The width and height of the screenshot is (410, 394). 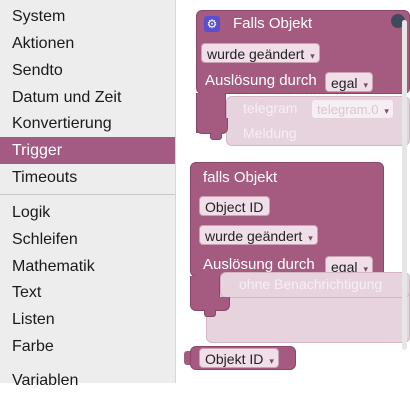 I want to click on message-label: Meldung, so click(x=270, y=133).